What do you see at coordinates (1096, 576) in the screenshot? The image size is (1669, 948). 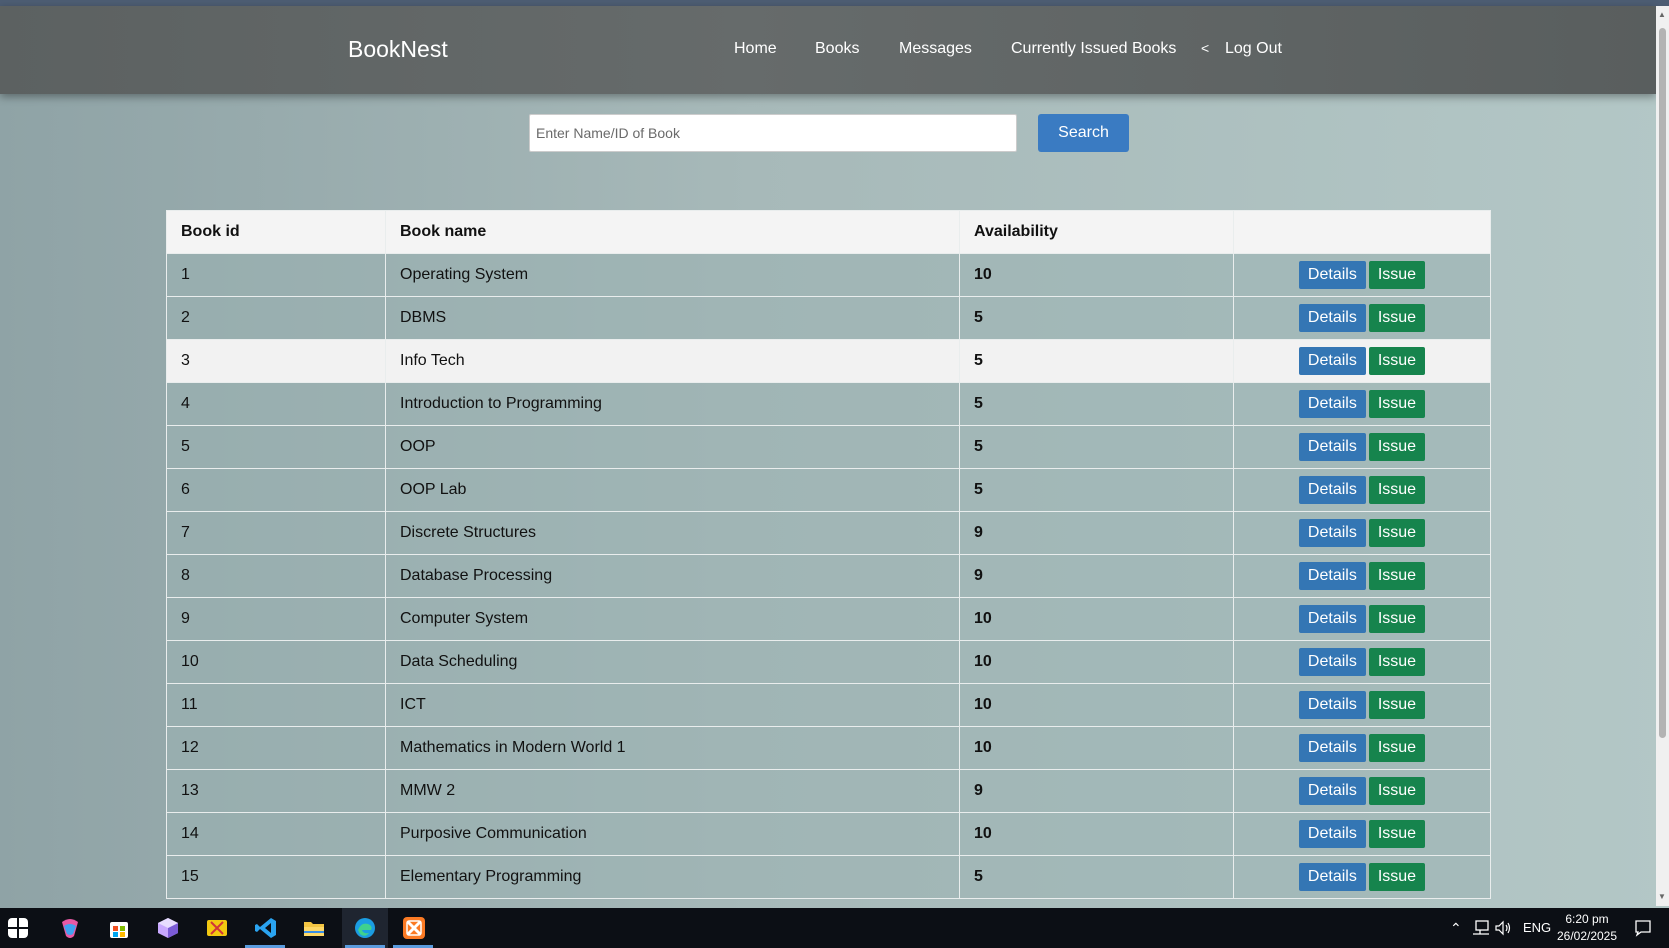 I see `availability-cell: 9` at bounding box center [1096, 576].